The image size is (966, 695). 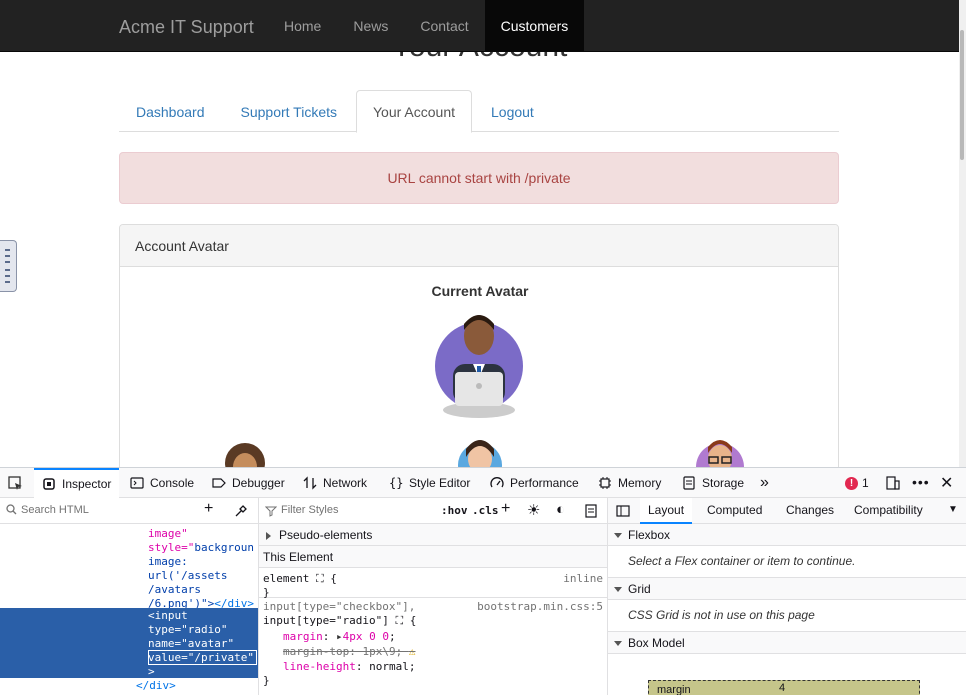 What do you see at coordinates (865, 483) in the screenshot?
I see `error-count: 1` at bounding box center [865, 483].